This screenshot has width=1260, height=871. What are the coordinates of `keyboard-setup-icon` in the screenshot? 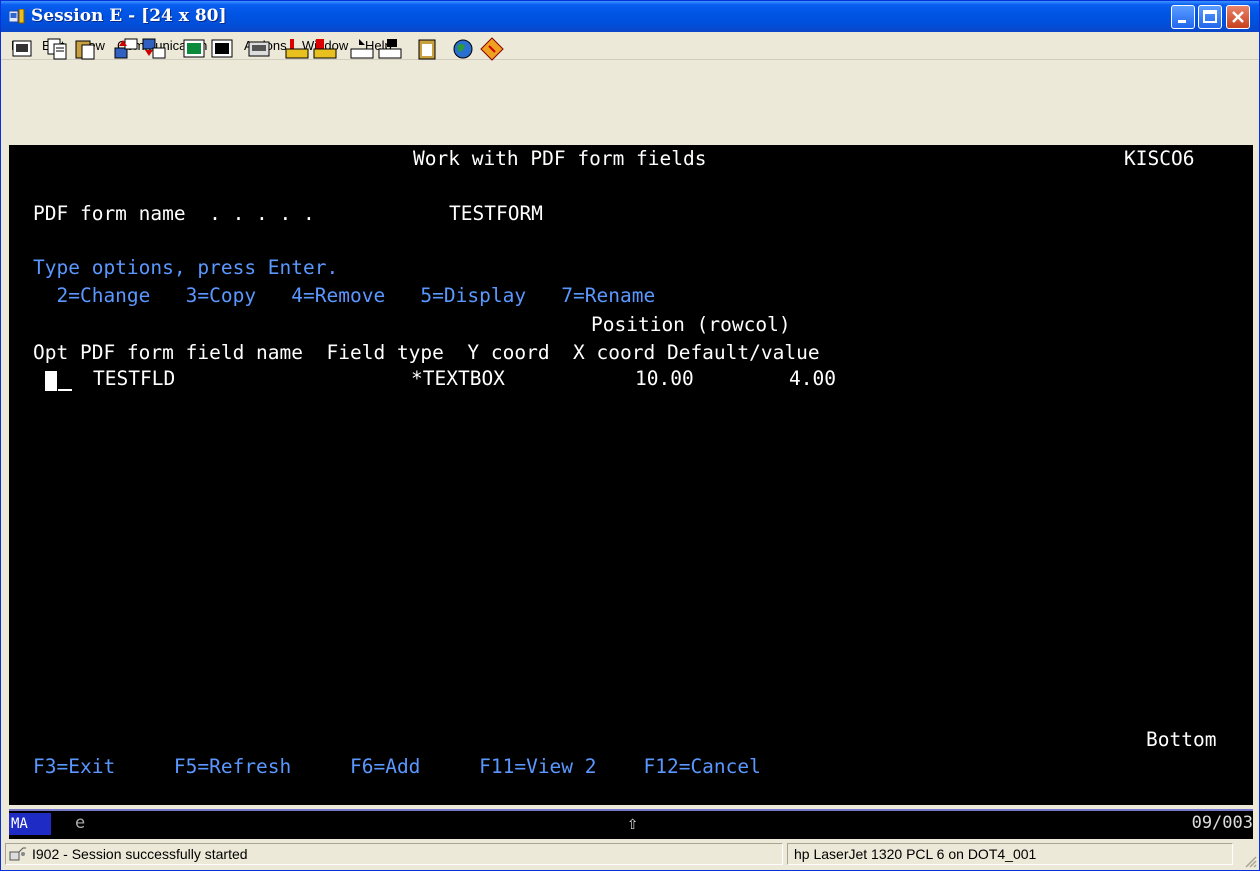 It's located at (222, 48).